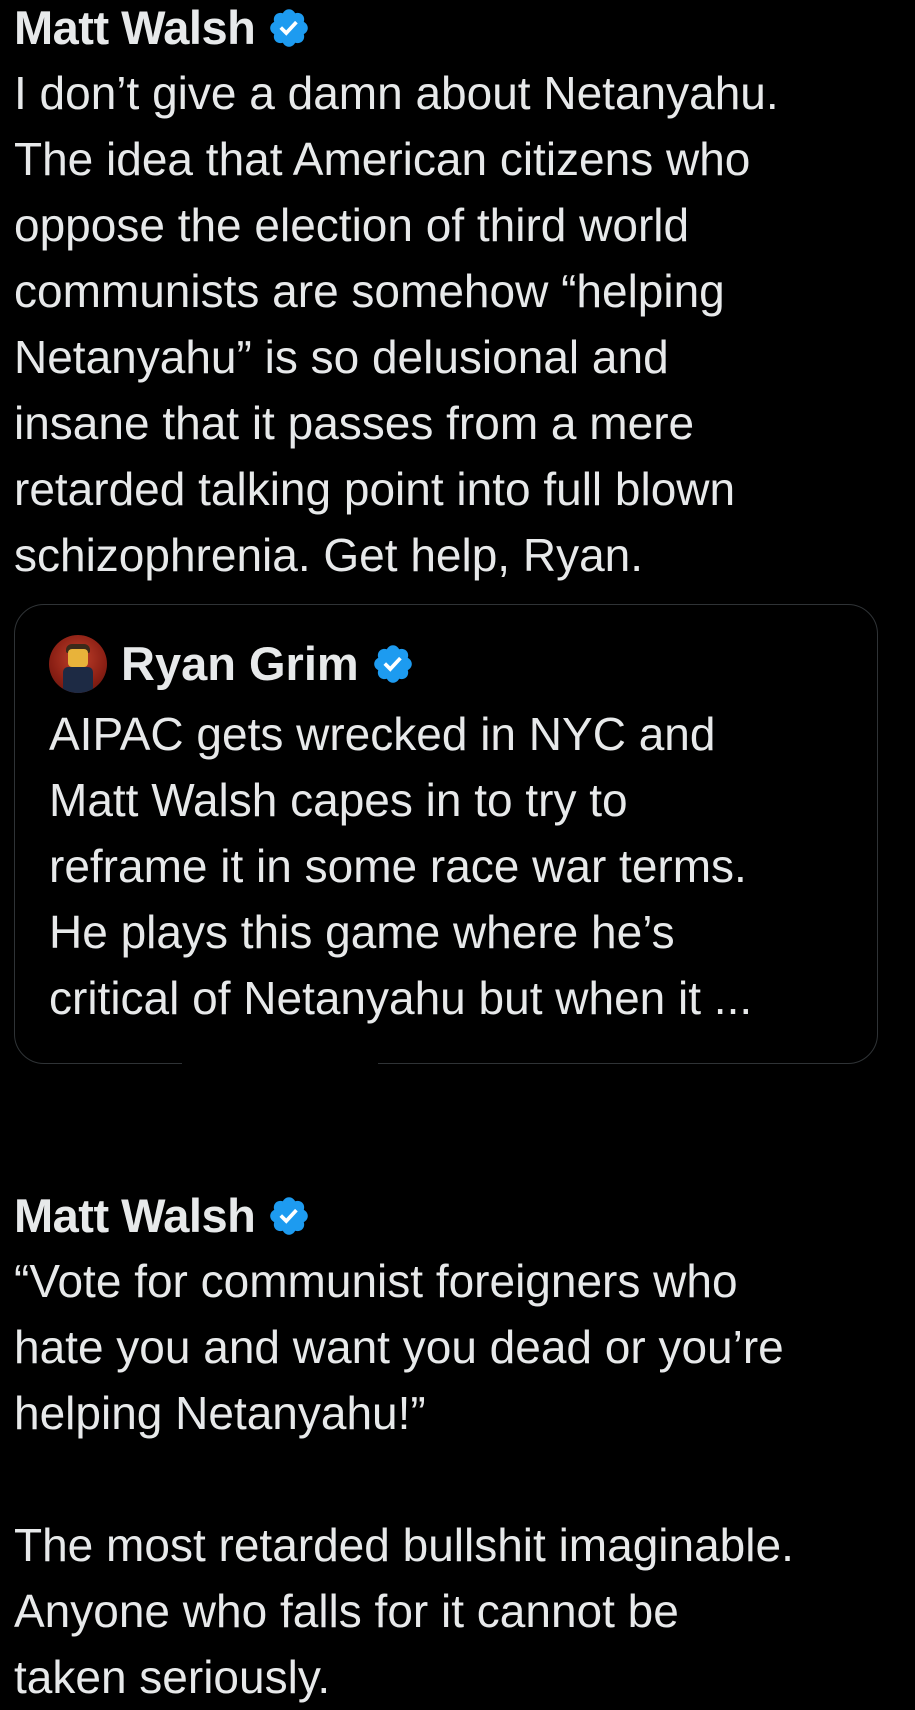 The height and width of the screenshot is (1710, 915). Describe the element at coordinates (449, 664) in the screenshot. I see `quoted-author-row: Ryan Grim` at that location.